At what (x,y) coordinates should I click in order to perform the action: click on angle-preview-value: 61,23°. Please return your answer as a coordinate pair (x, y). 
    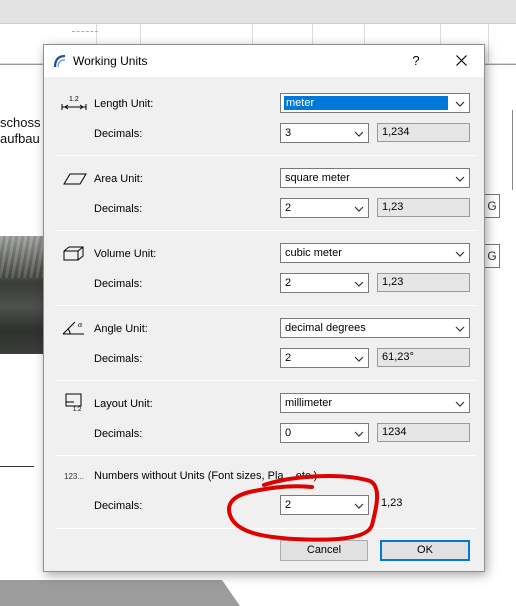
    Looking at the image, I should click on (398, 357).